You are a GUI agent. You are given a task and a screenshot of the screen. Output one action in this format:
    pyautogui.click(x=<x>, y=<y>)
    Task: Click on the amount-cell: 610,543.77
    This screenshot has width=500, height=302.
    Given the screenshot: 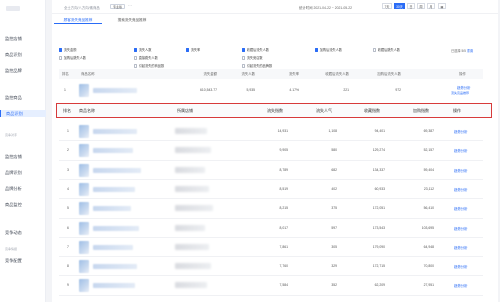 What is the action you would take?
    pyautogui.click(x=208, y=90)
    